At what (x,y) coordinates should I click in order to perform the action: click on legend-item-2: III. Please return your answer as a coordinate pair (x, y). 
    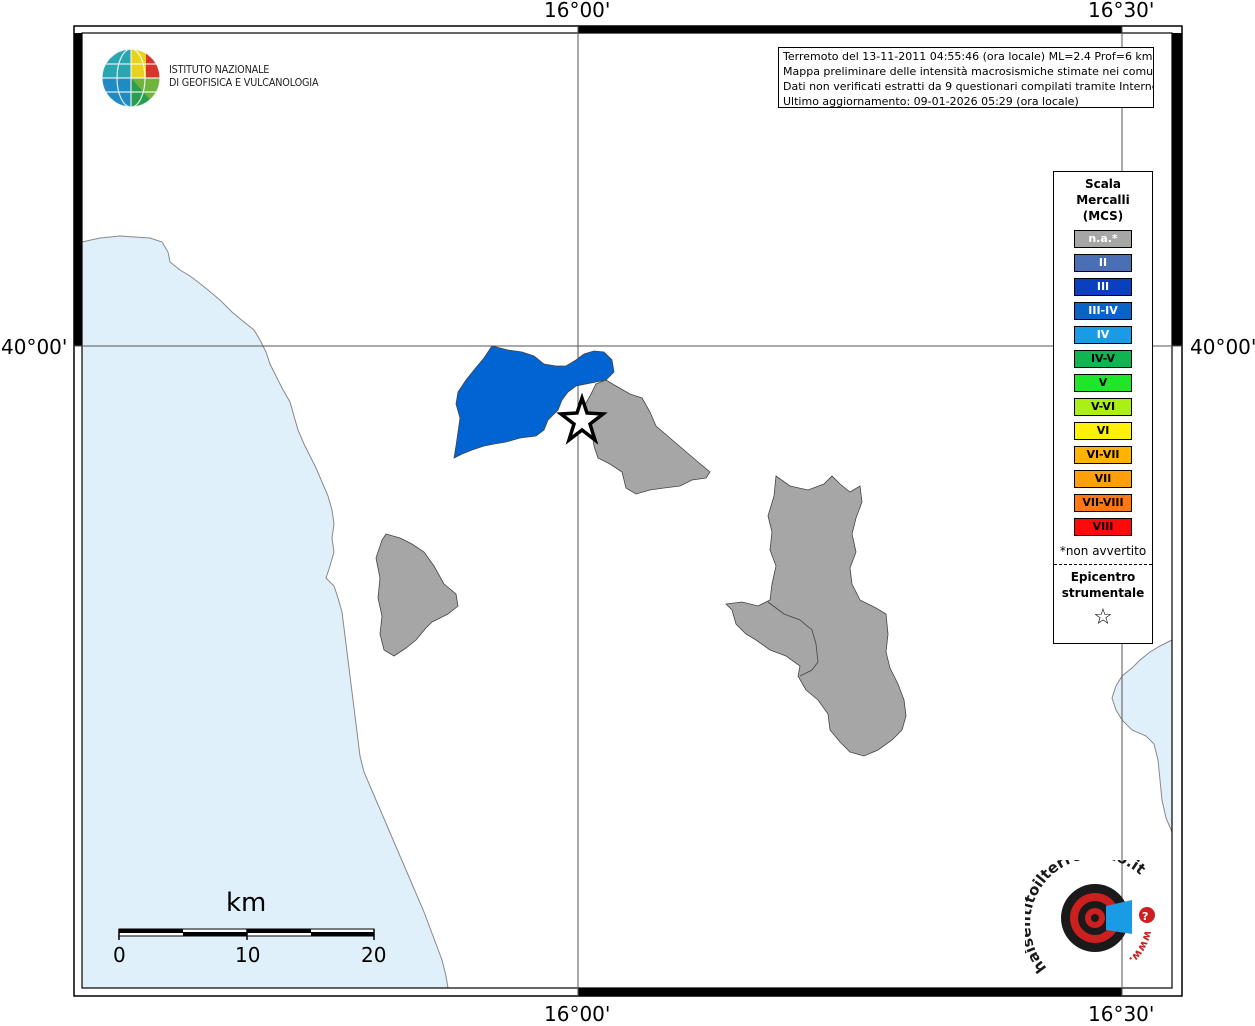
    Looking at the image, I should click on (1103, 287).